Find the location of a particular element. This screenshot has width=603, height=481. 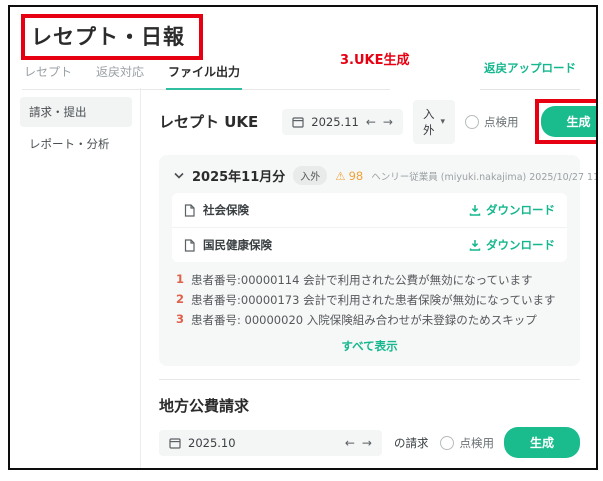

chevron-down-icon is located at coordinates (179, 175).